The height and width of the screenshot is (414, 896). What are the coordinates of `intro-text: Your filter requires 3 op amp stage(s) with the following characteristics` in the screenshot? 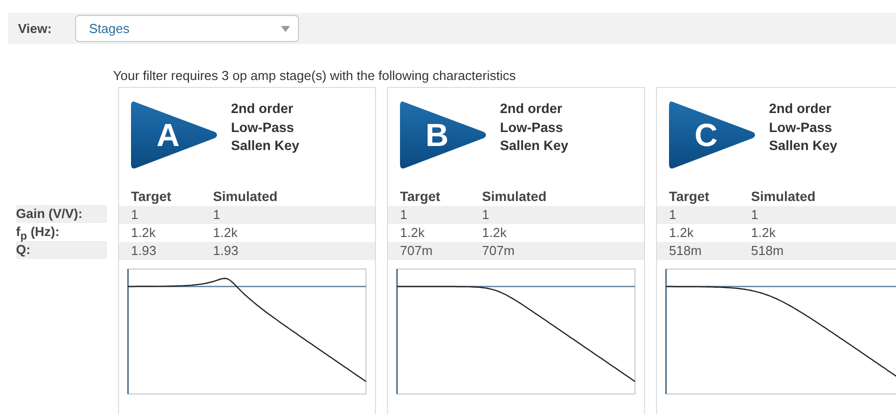 It's located at (315, 75).